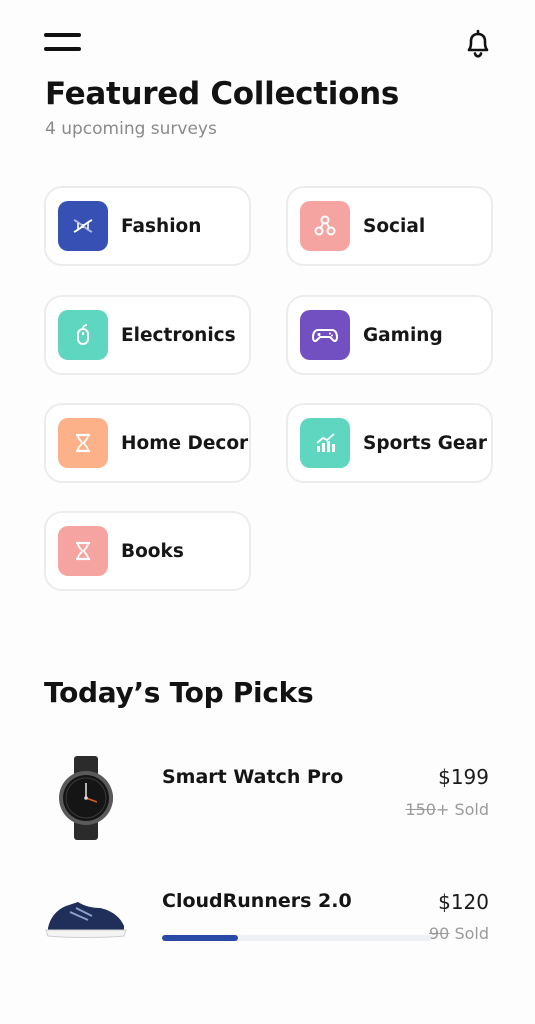 This screenshot has height=1024, width=535. What do you see at coordinates (152, 551) in the screenshot?
I see `collection-label: Books` at bounding box center [152, 551].